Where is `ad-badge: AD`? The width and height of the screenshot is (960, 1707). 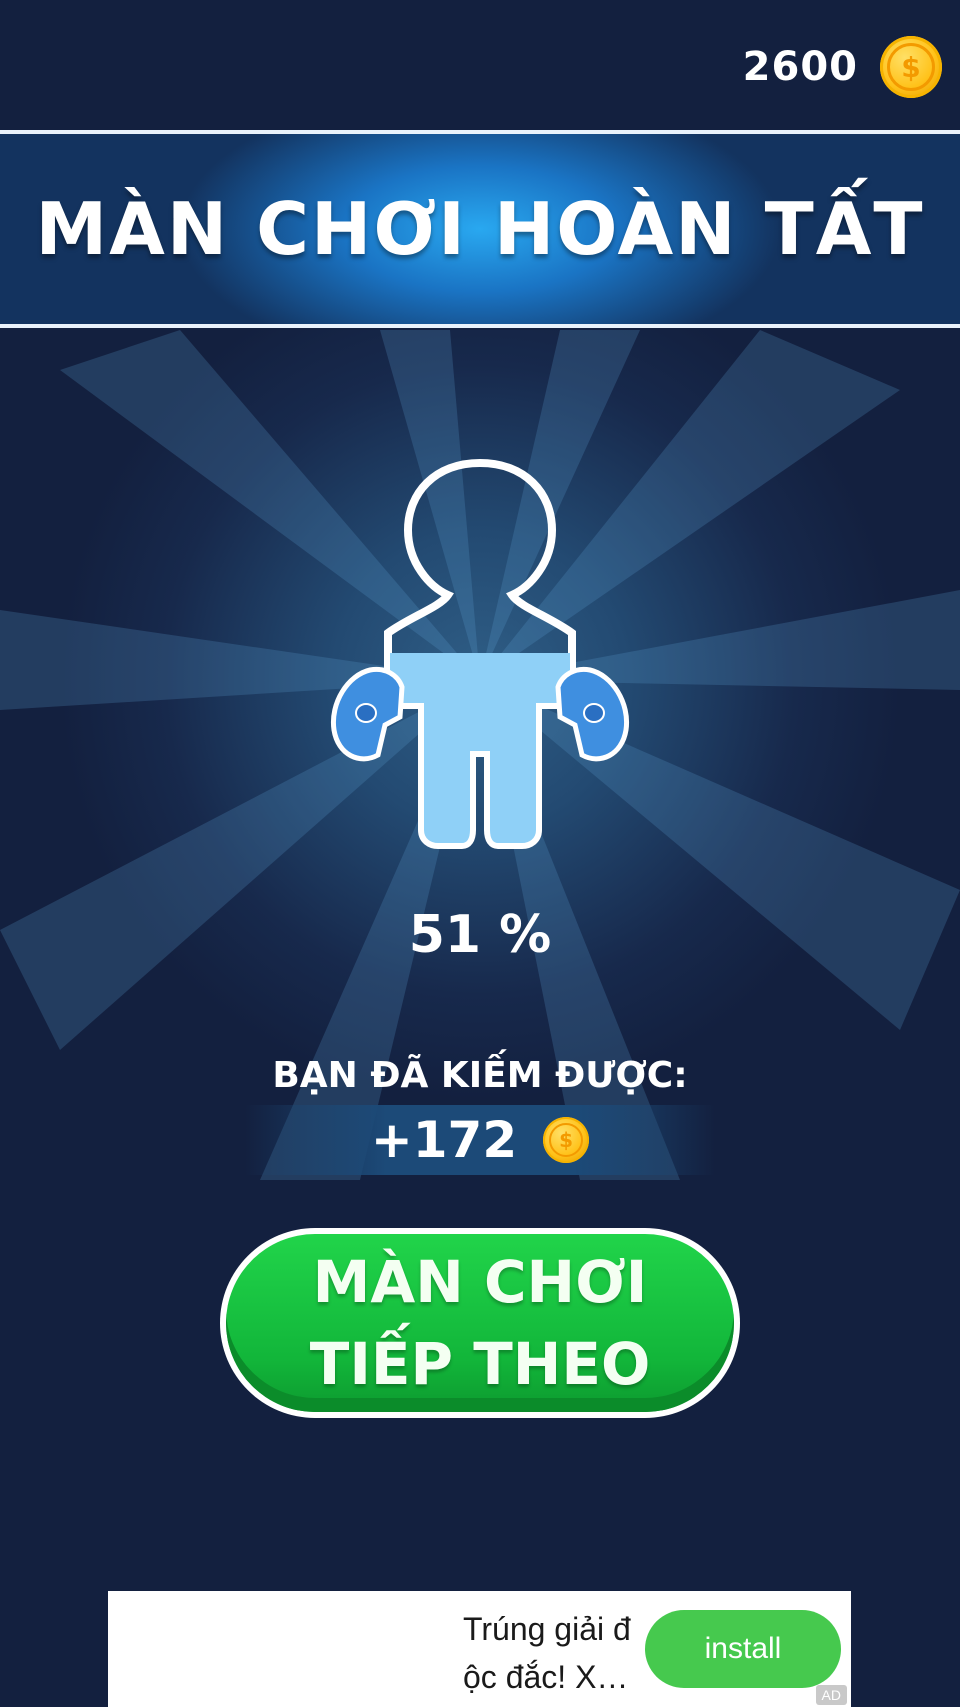 ad-badge: AD is located at coordinates (831, 1695).